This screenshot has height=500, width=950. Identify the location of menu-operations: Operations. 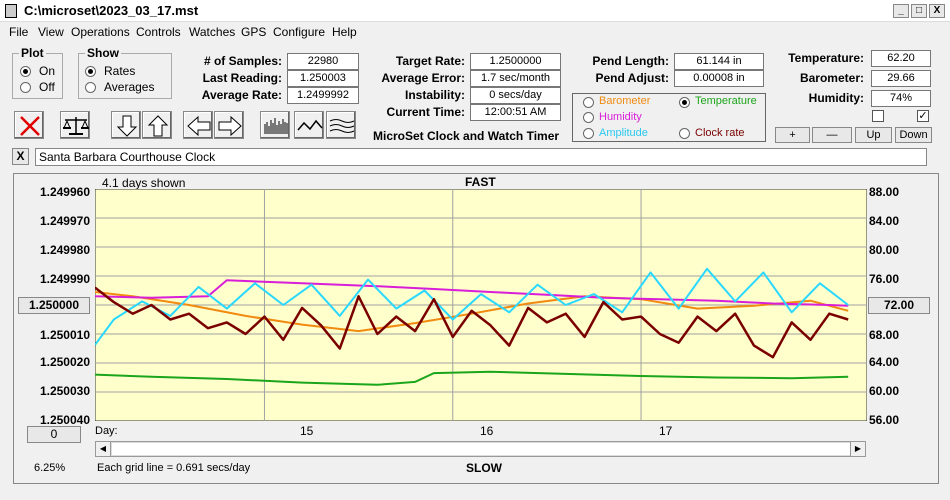
(100, 32).